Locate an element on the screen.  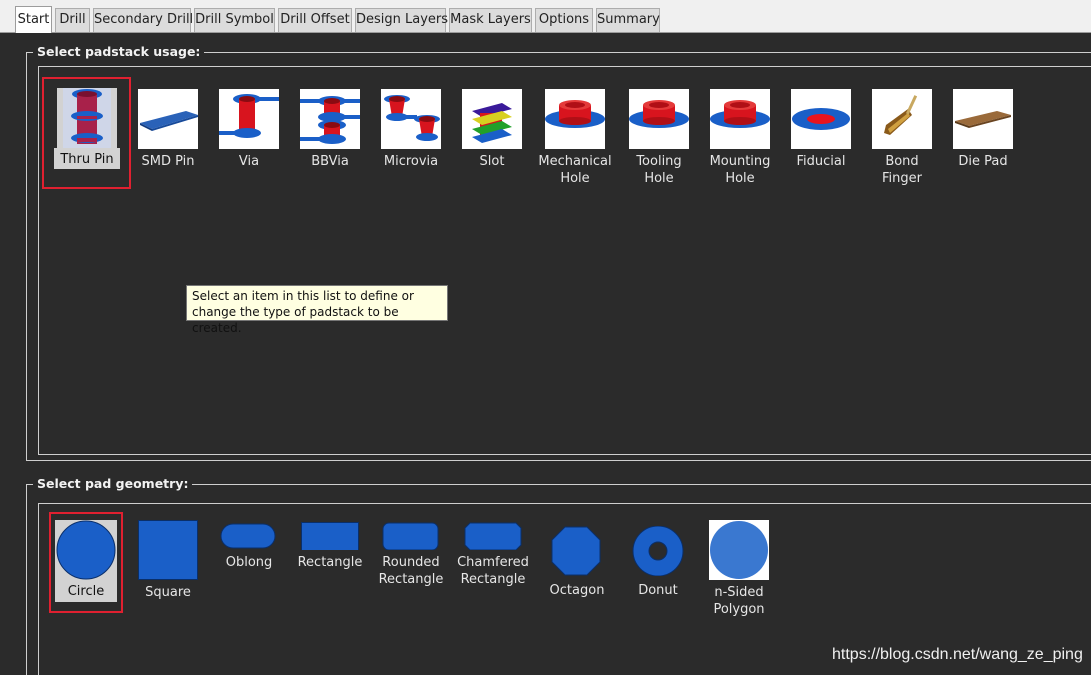
geometry-item-donut: Donut is located at coordinates (658, 562).